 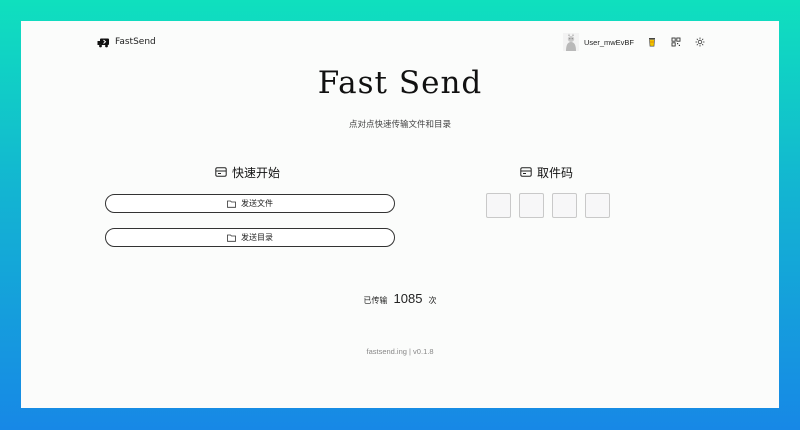 What do you see at coordinates (652, 42) in the screenshot?
I see `cup-icon` at bounding box center [652, 42].